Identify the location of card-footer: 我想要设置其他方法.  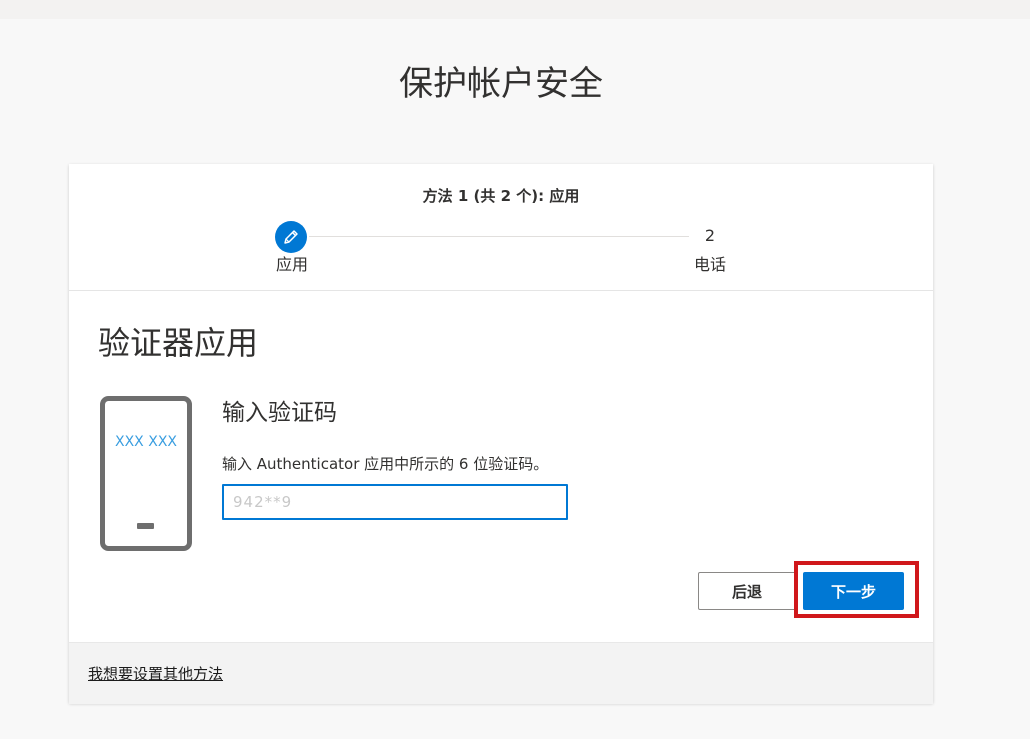
(501, 673).